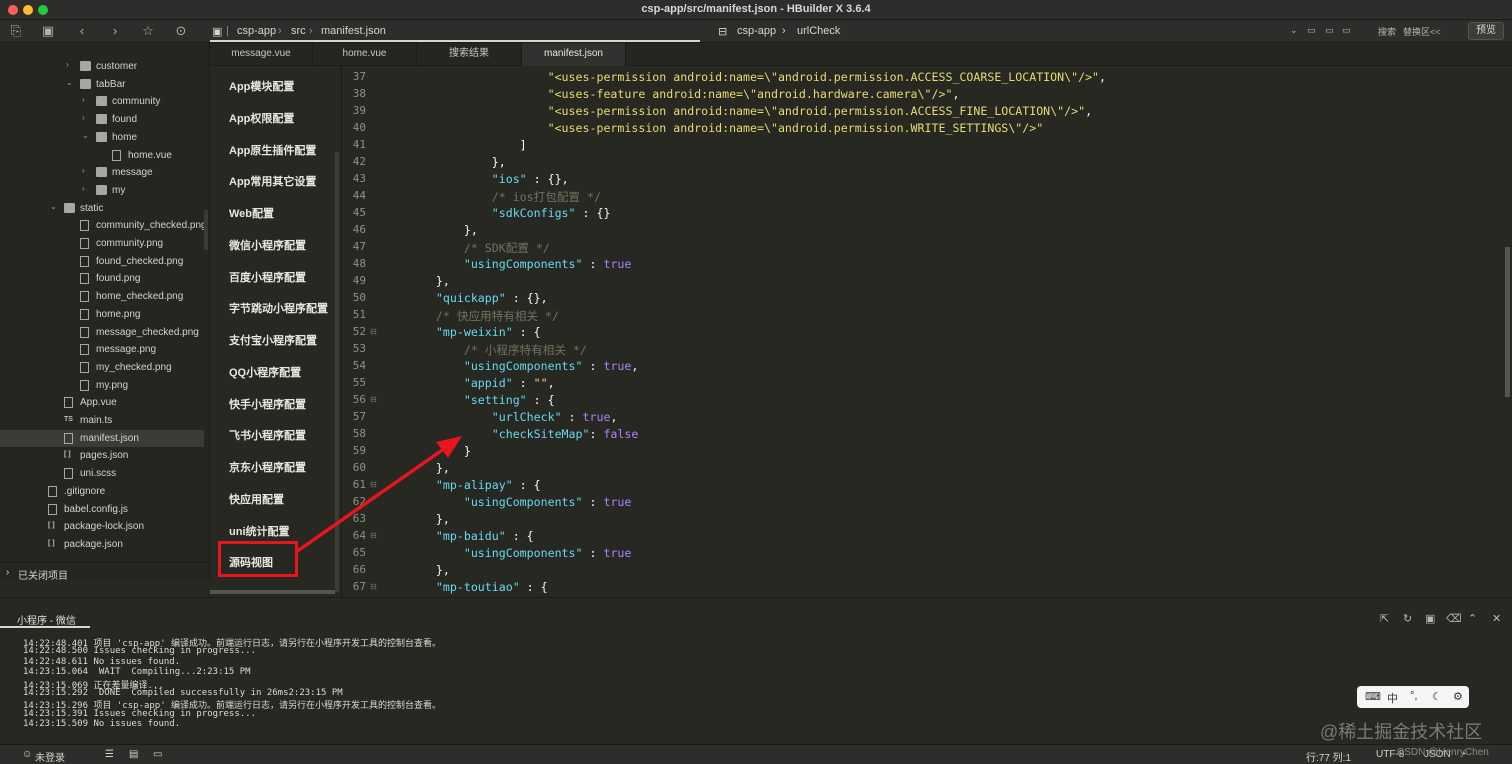 The width and height of the screenshot is (1512, 764). Describe the element at coordinates (756, 31) in the screenshot. I see `symbol-crumb-project: csp-app` at that location.